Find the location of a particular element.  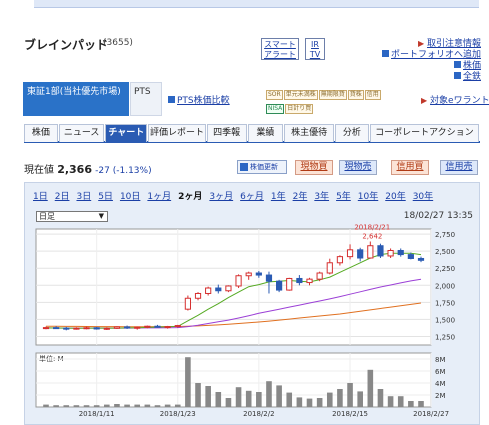

vol-tick-1: 4M is located at coordinates (440, 384).